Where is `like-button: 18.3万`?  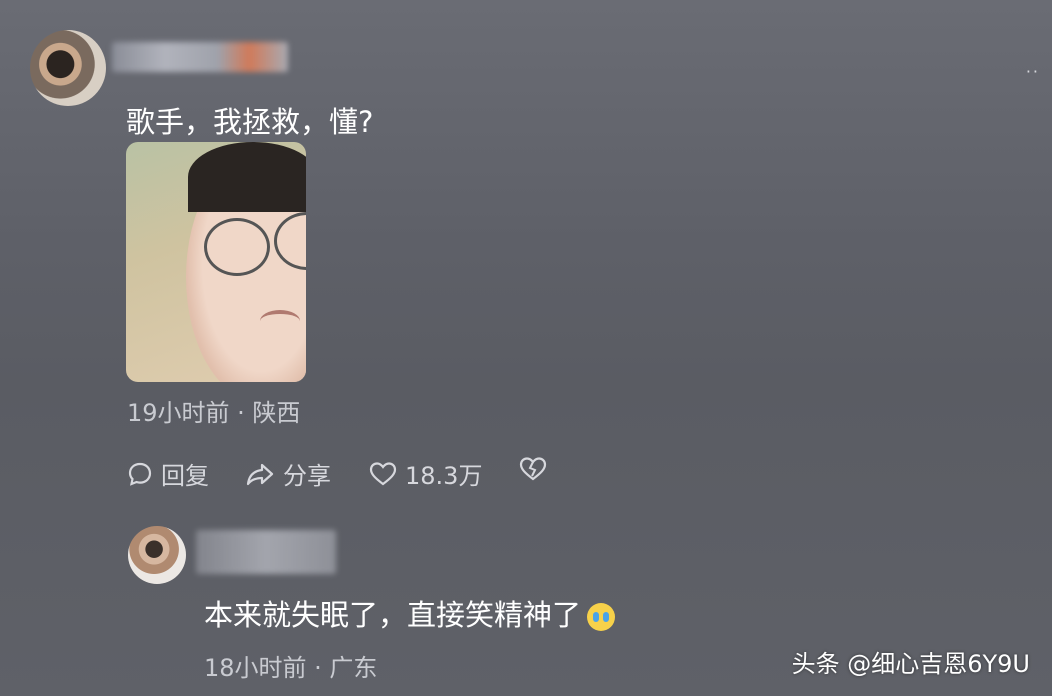 like-button: 18.3万 is located at coordinates (425, 473).